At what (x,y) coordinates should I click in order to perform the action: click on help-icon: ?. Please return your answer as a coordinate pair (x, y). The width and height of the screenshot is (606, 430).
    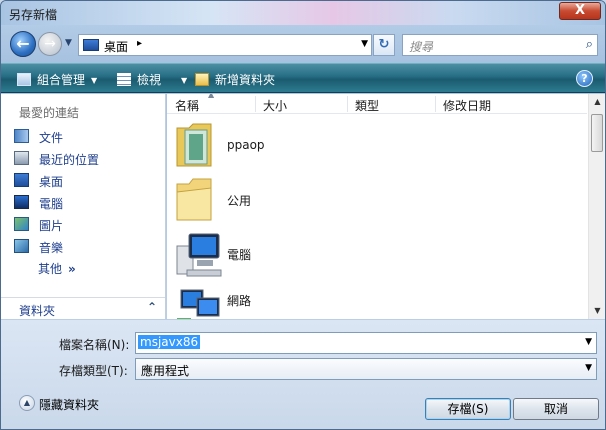
    Looking at the image, I should click on (584, 78).